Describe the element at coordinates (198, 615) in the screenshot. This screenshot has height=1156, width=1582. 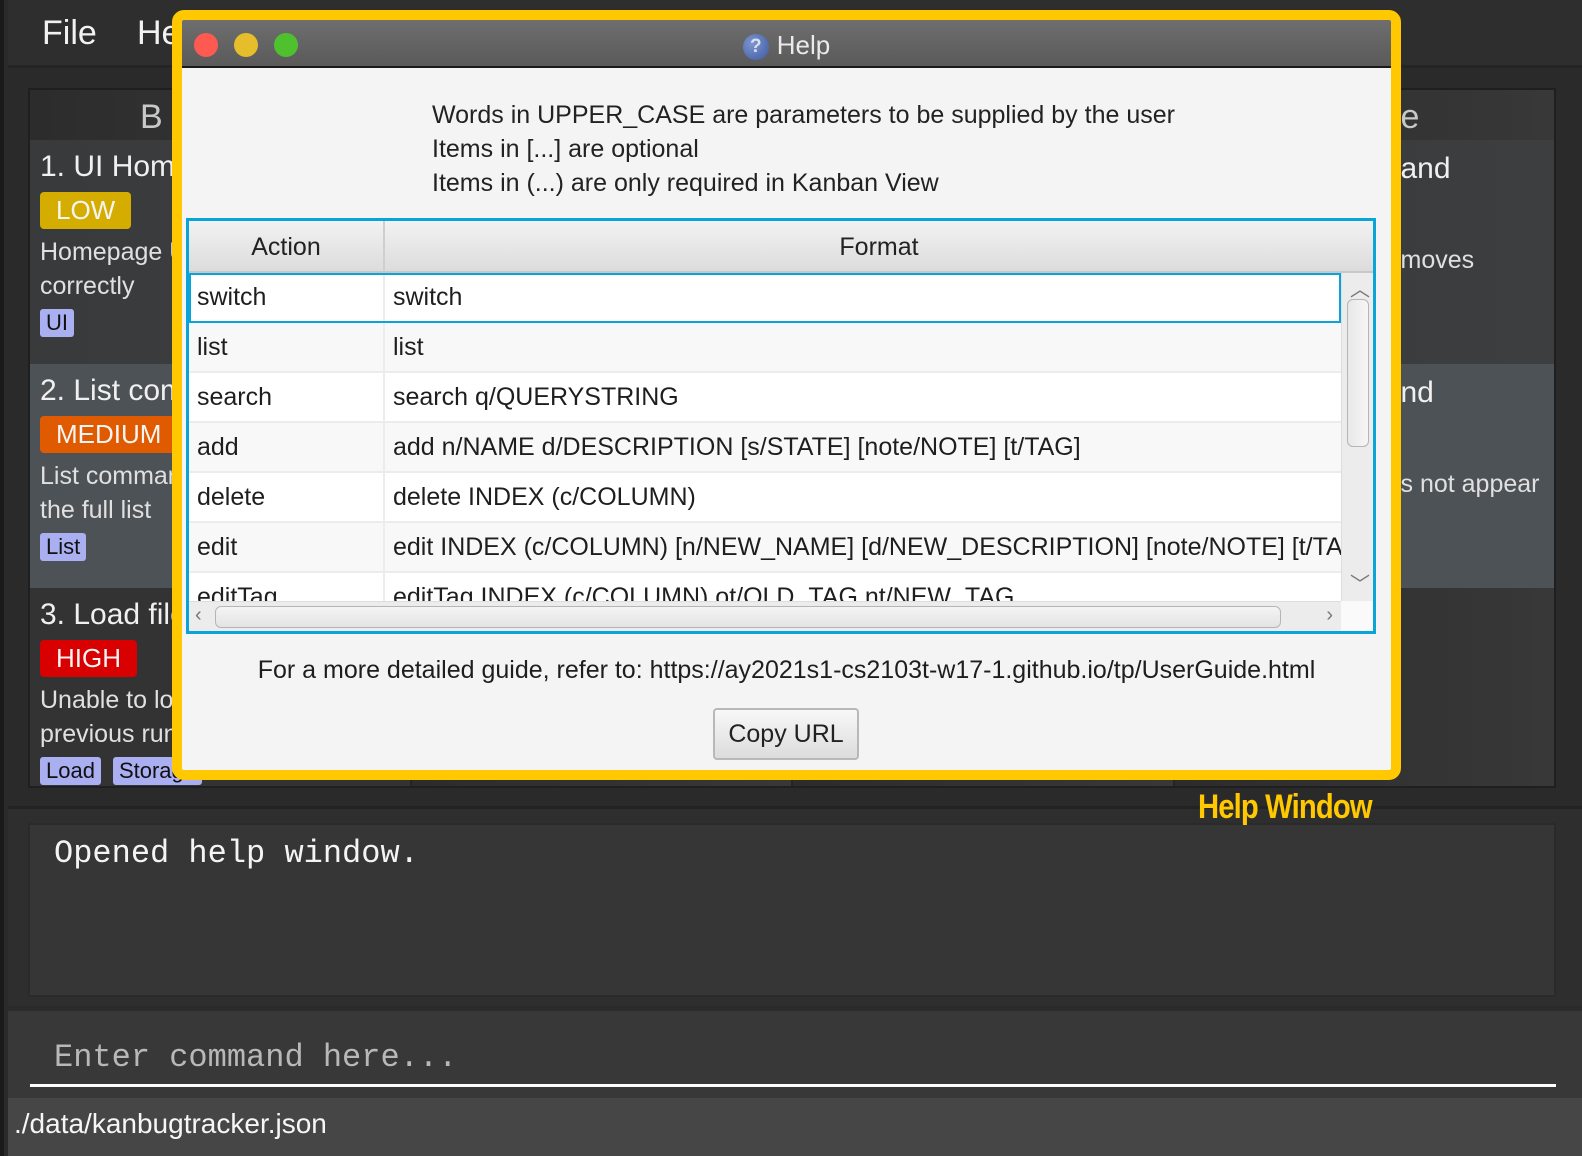
I see `scroll-left-icon: ‹` at that location.